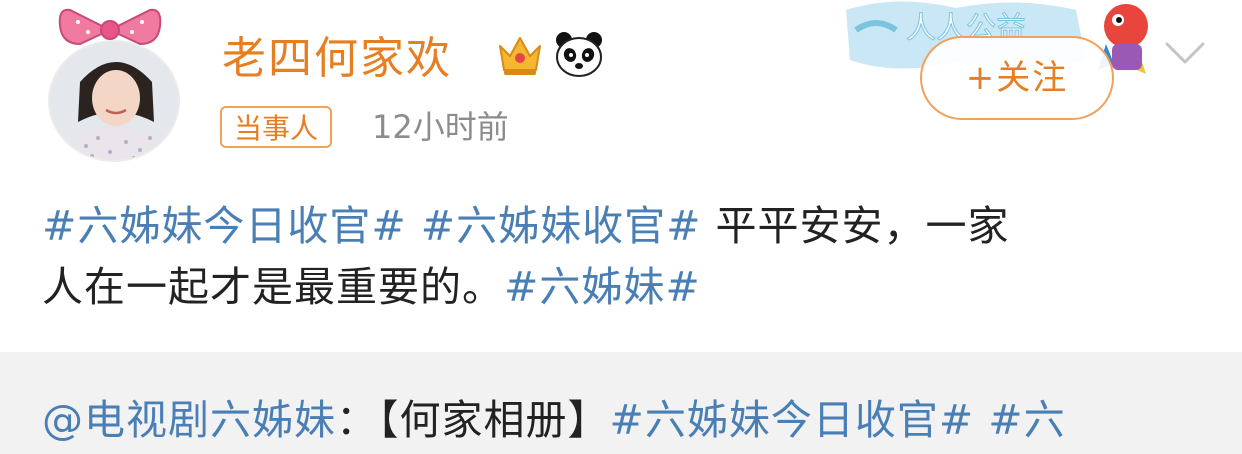 The height and width of the screenshot is (454, 1242). Describe the element at coordinates (473, 420) in the screenshot. I see `repost-body-text: ：【何家相册】` at that location.